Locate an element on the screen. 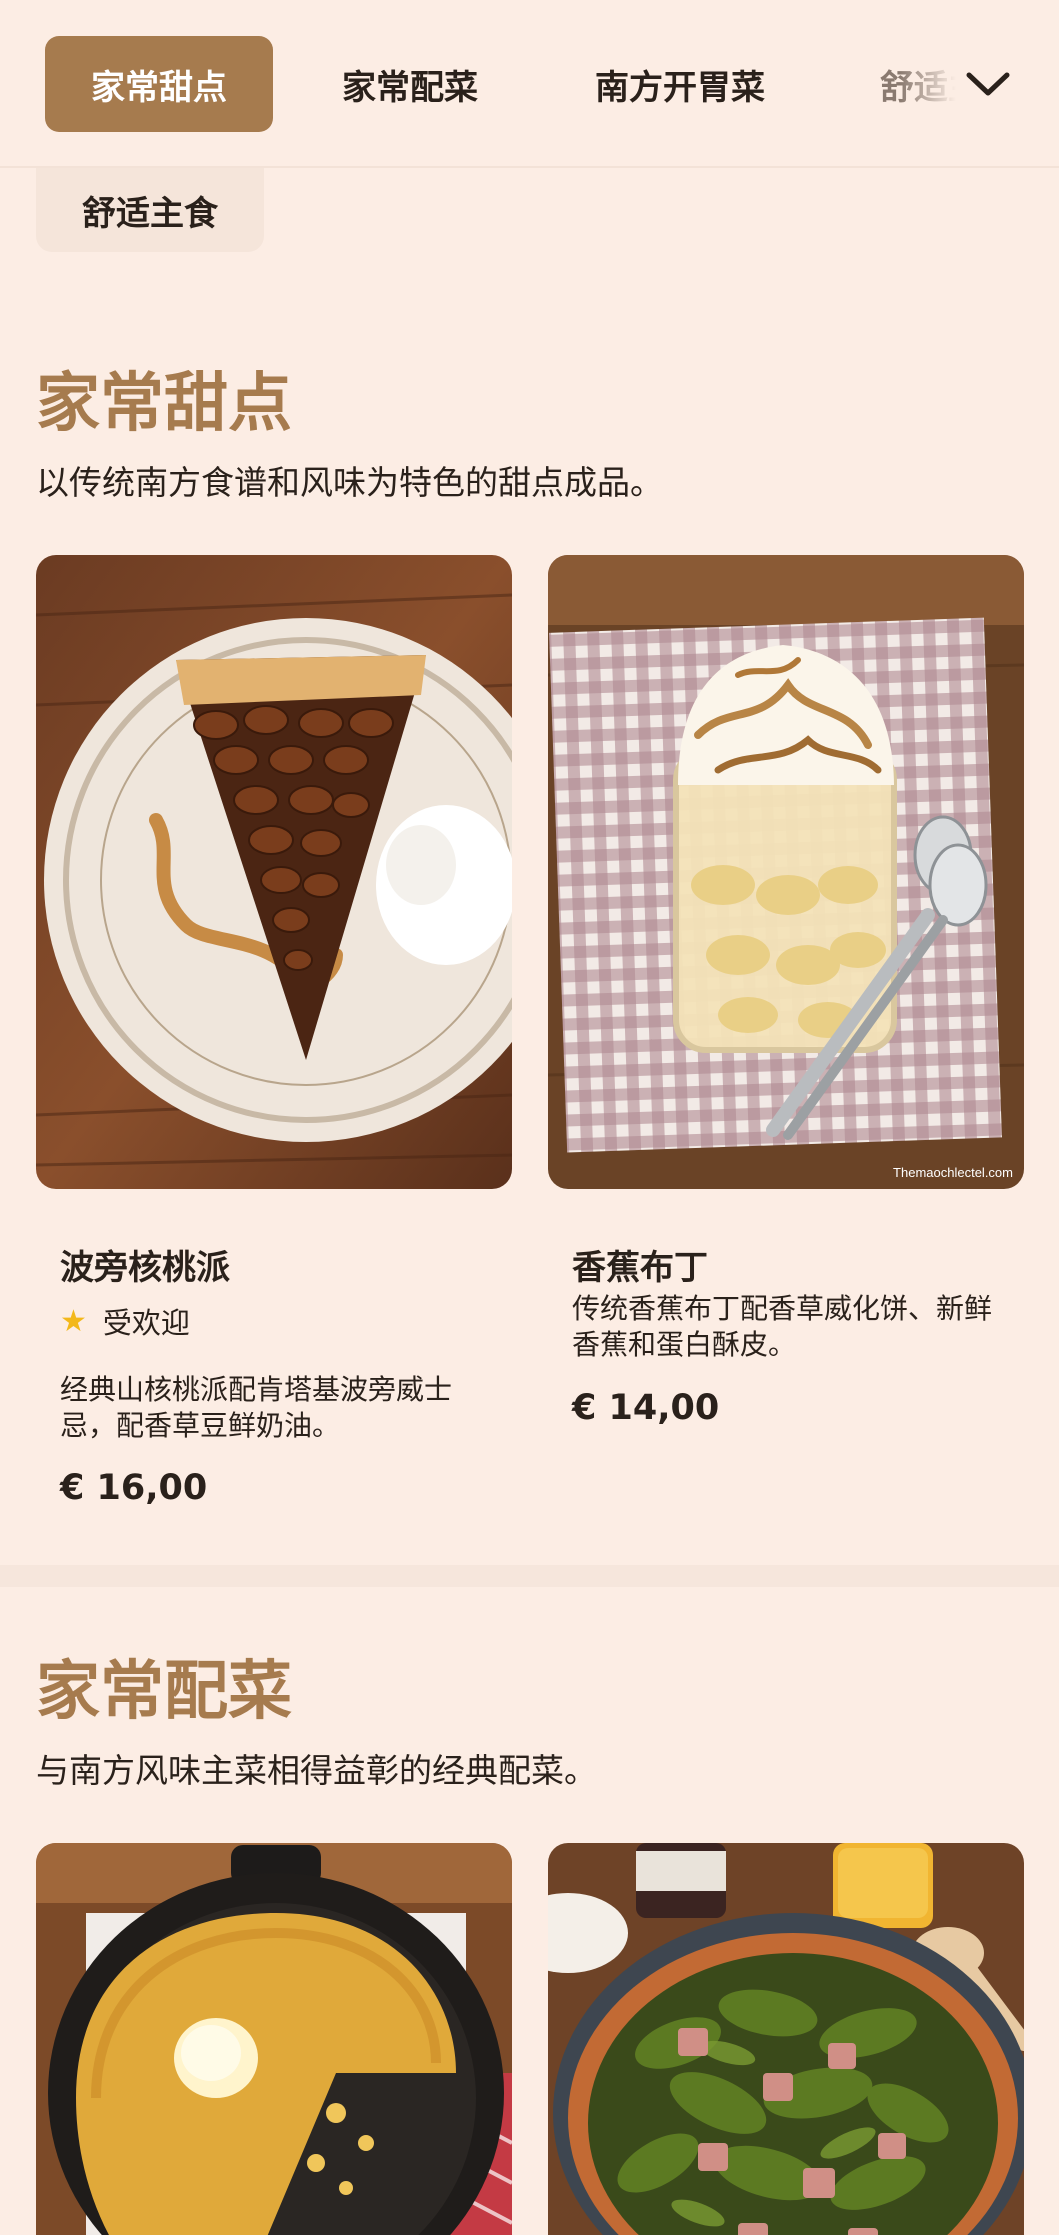 The height and width of the screenshot is (2235, 1059). item-name-pecan-pie: 波旁核桃派 is located at coordinates (145, 1268).